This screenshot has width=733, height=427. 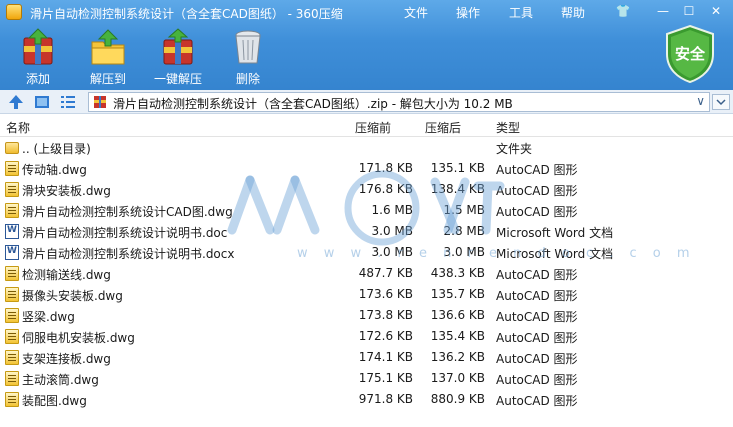 I want to click on extract-to-button: 解压到, so click(x=108, y=57).